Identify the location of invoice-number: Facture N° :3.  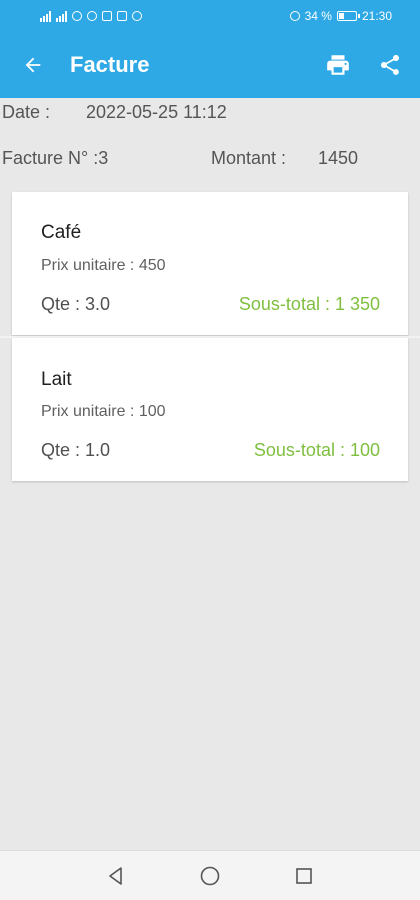
(55, 158).